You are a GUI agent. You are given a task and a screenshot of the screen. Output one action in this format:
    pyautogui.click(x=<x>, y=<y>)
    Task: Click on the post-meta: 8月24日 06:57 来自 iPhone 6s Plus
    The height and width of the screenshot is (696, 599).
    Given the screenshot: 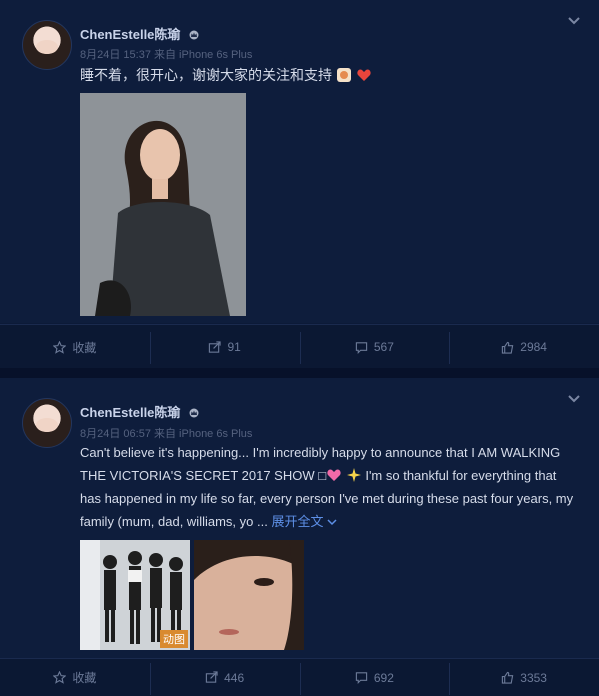 What is the action you would take?
    pyautogui.click(x=166, y=434)
    